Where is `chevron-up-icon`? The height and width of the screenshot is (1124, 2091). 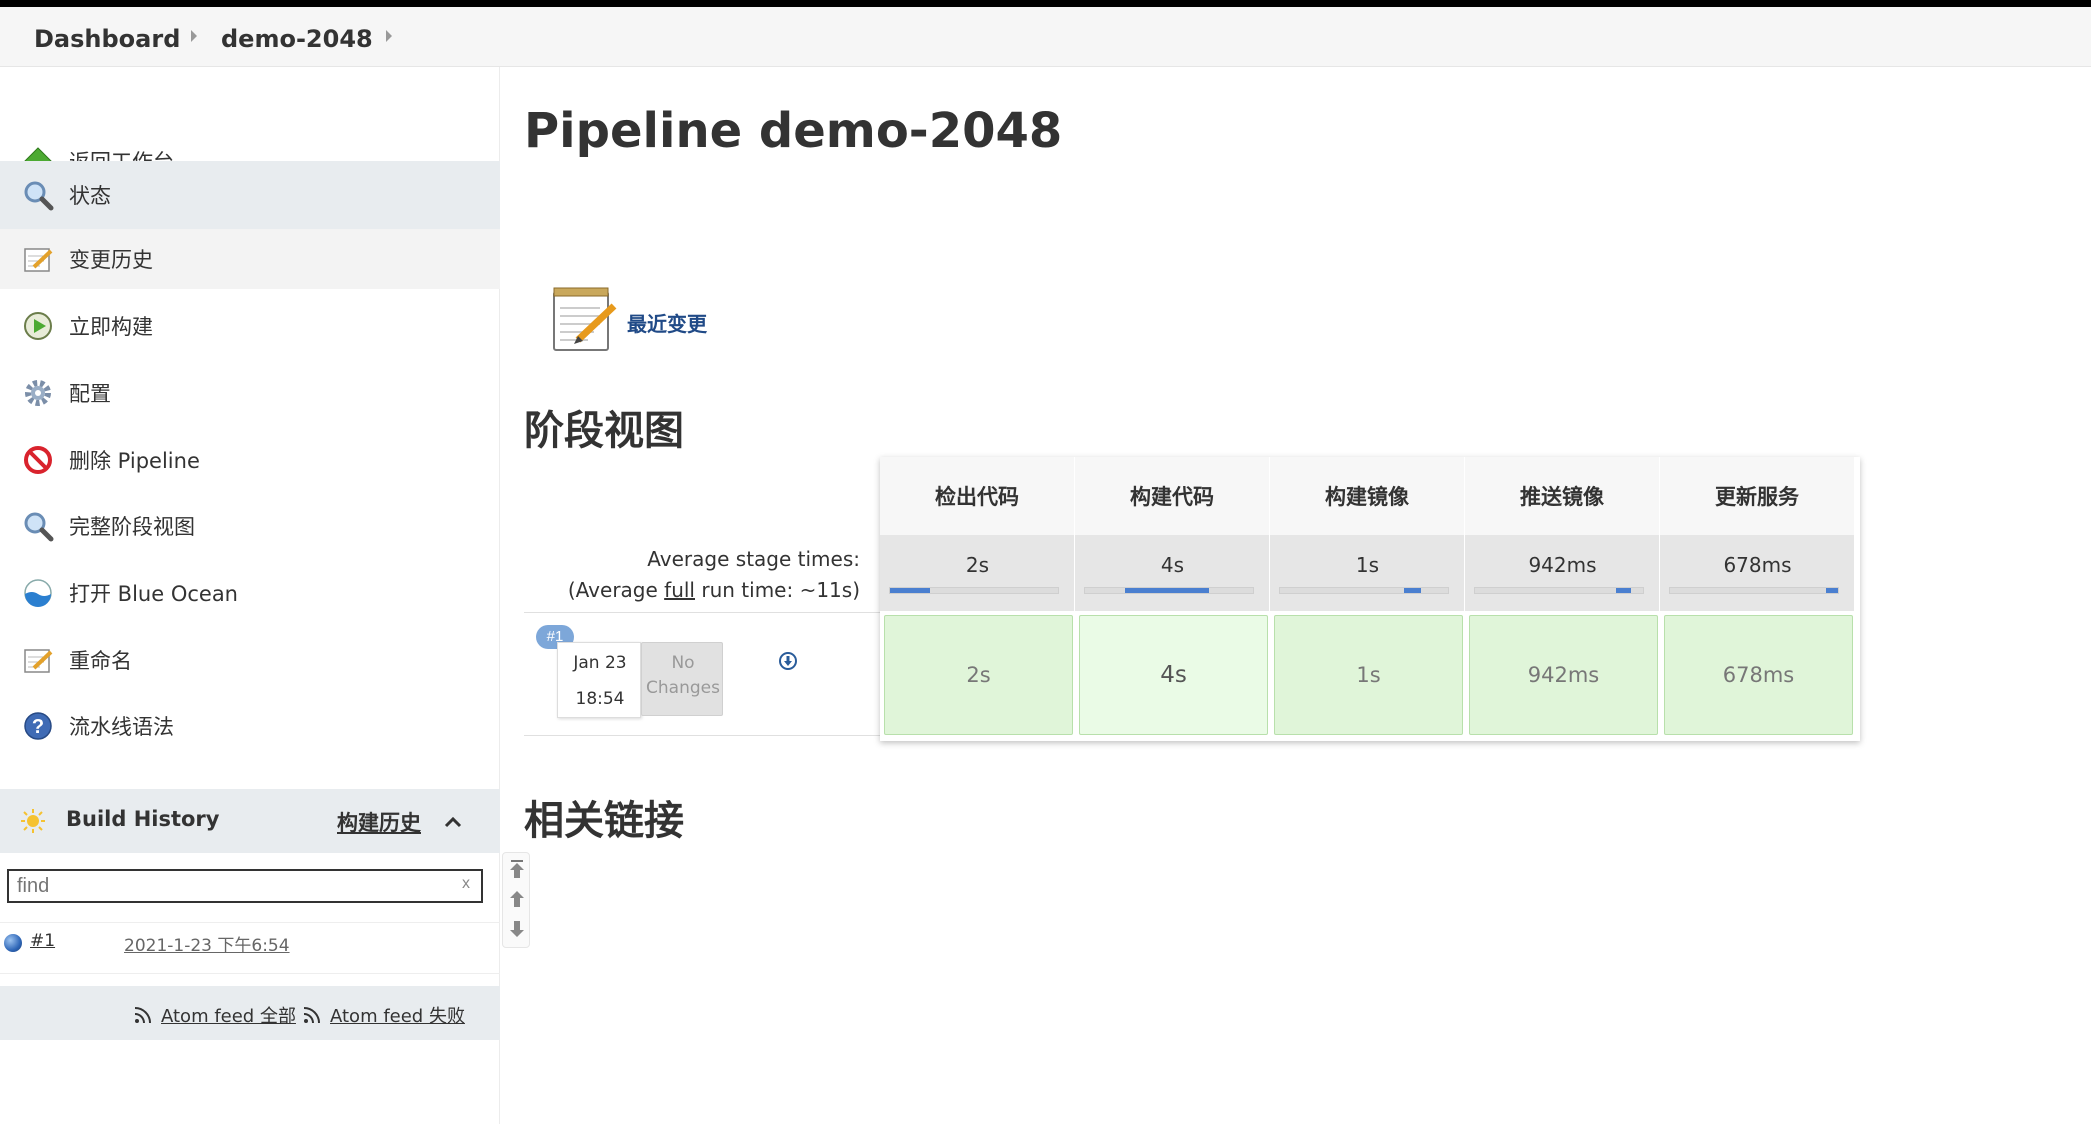
chevron-up-icon is located at coordinates (453, 822).